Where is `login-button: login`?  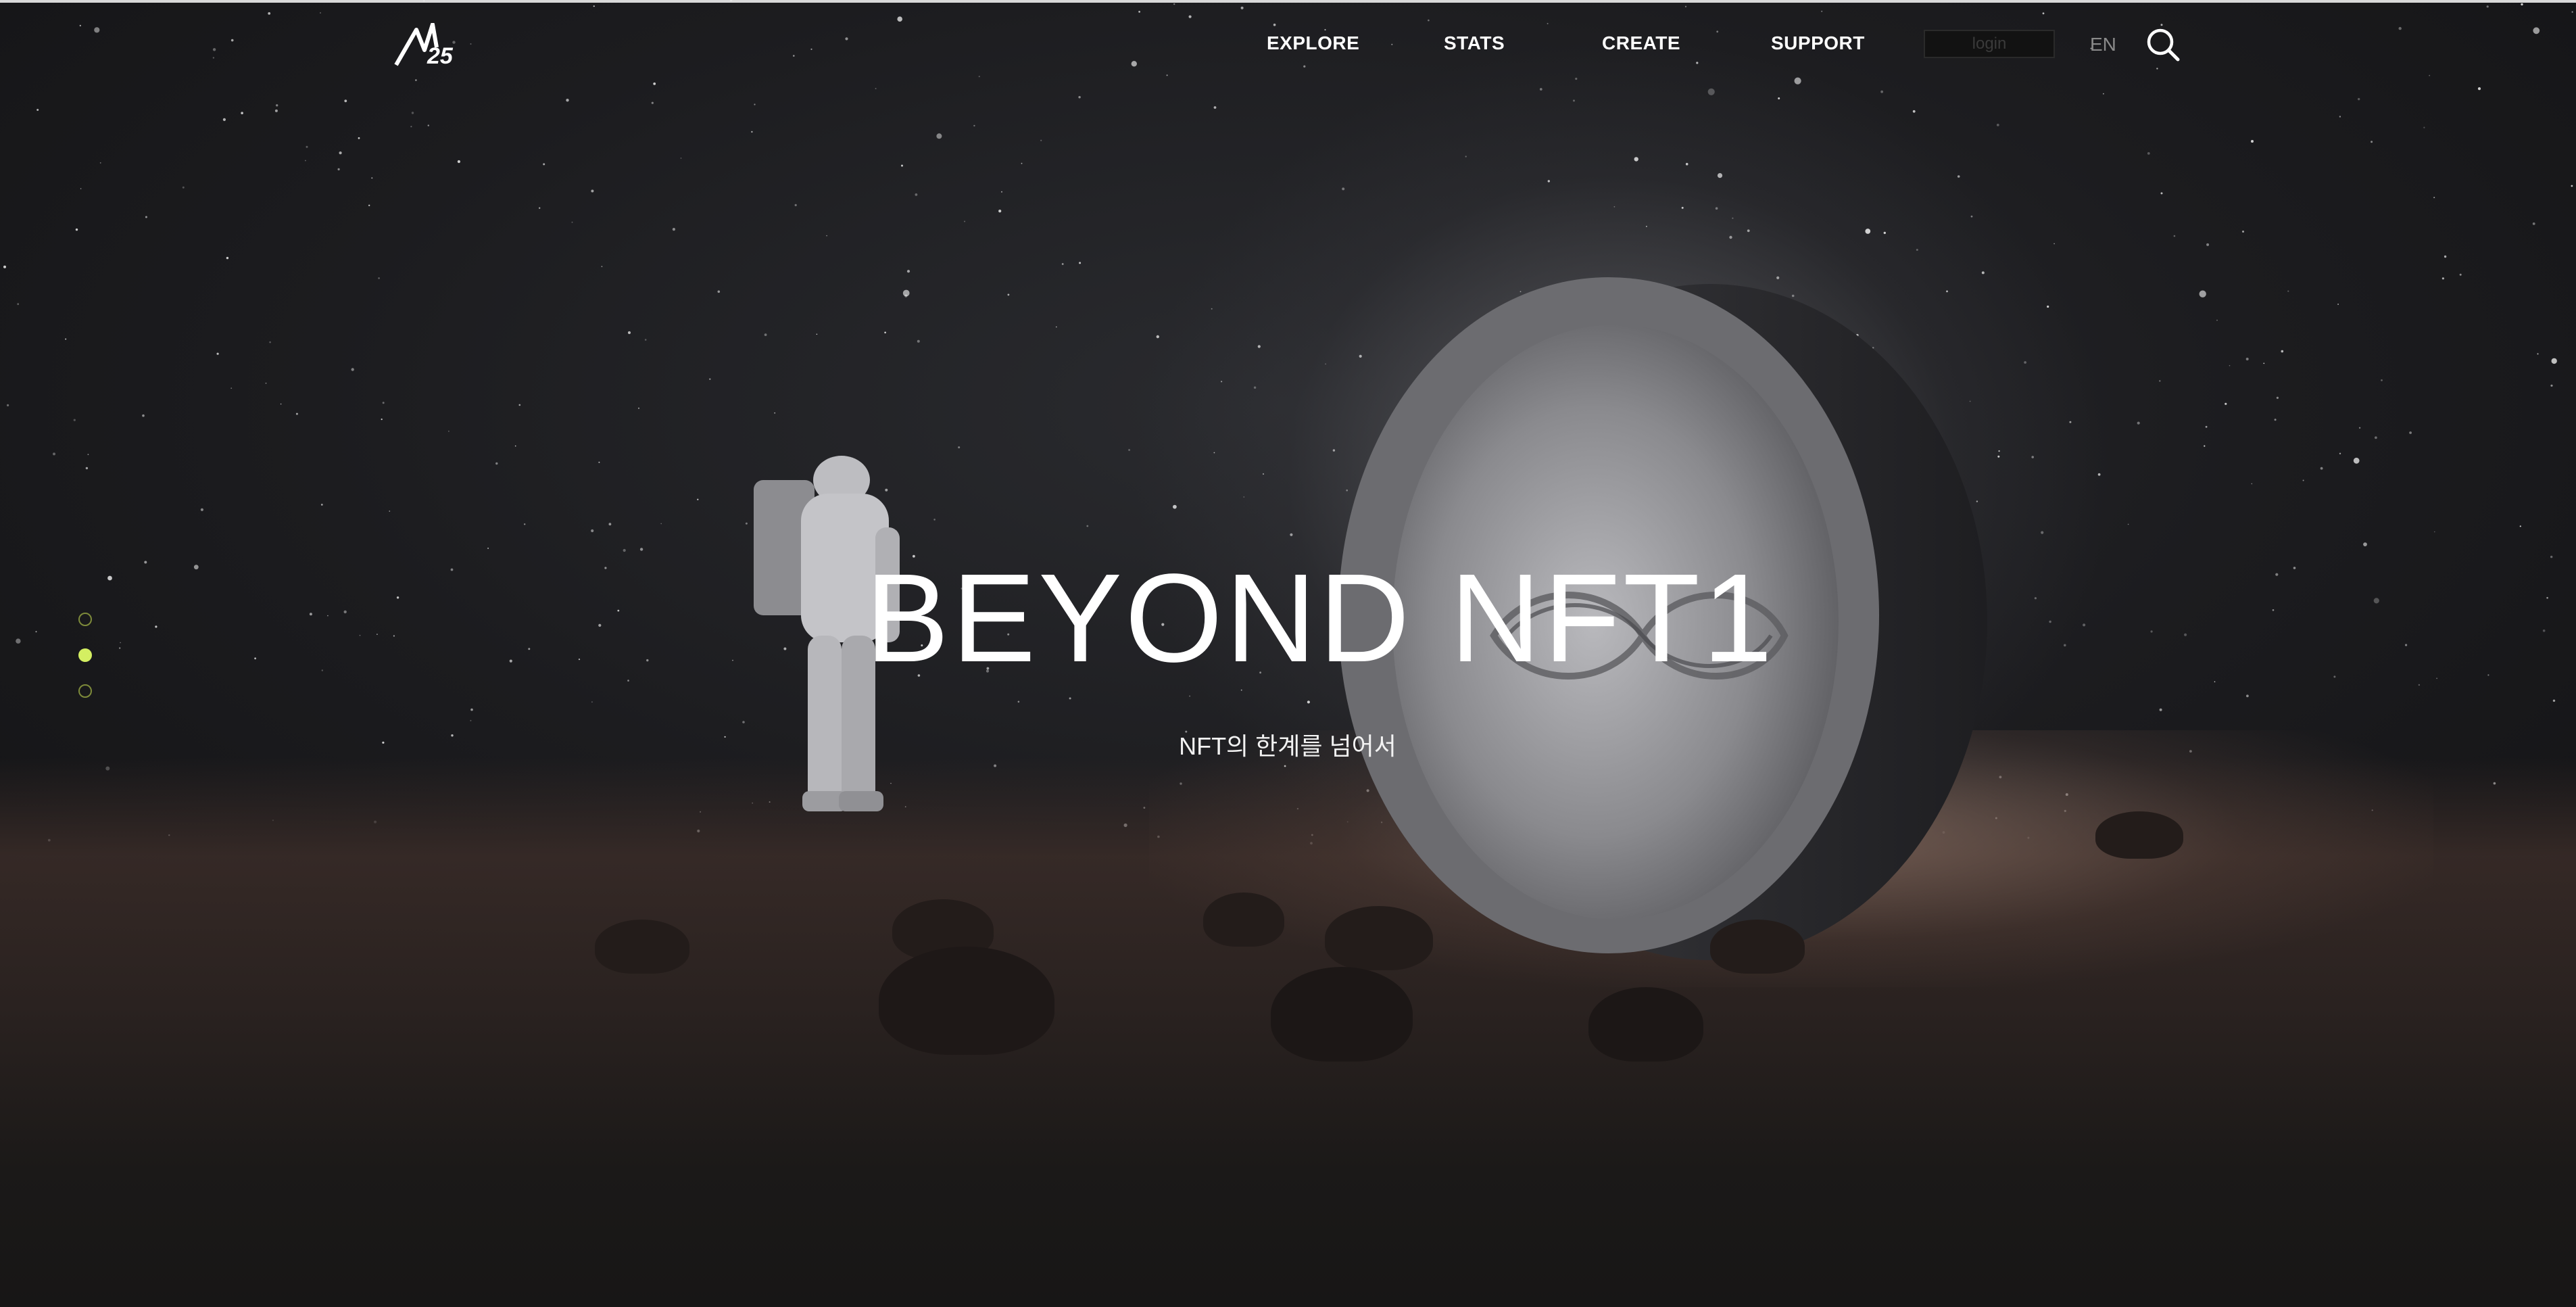 login-button: login is located at coordinates (1989, 44).